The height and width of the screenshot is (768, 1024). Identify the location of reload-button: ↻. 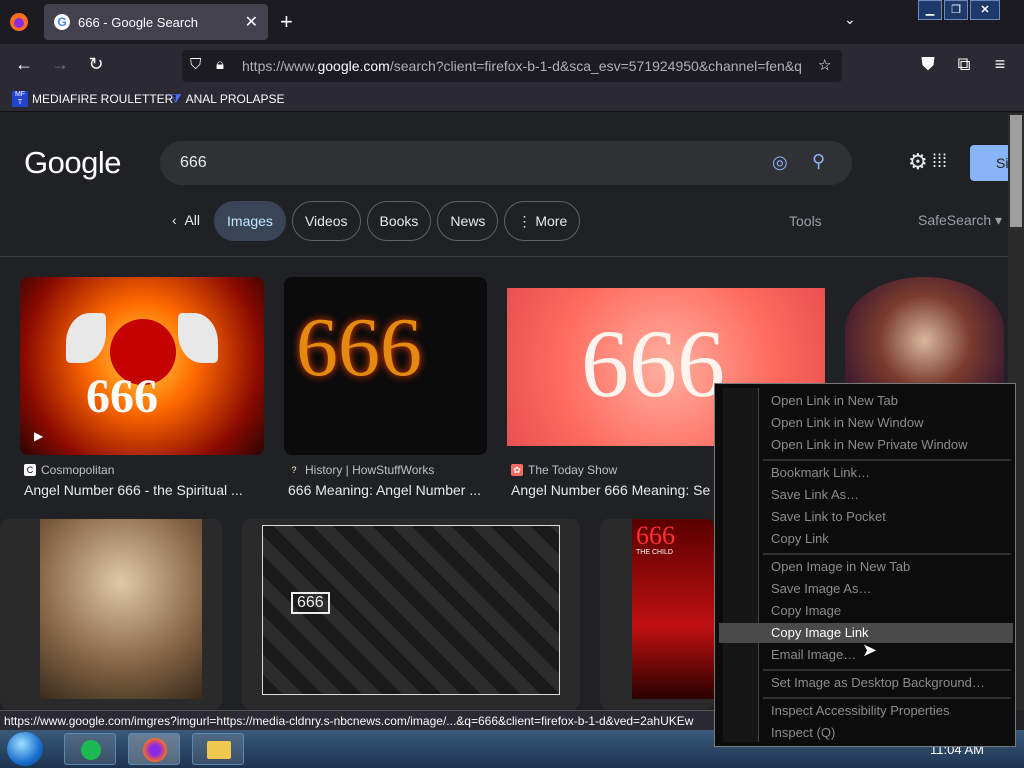
(96, 64).